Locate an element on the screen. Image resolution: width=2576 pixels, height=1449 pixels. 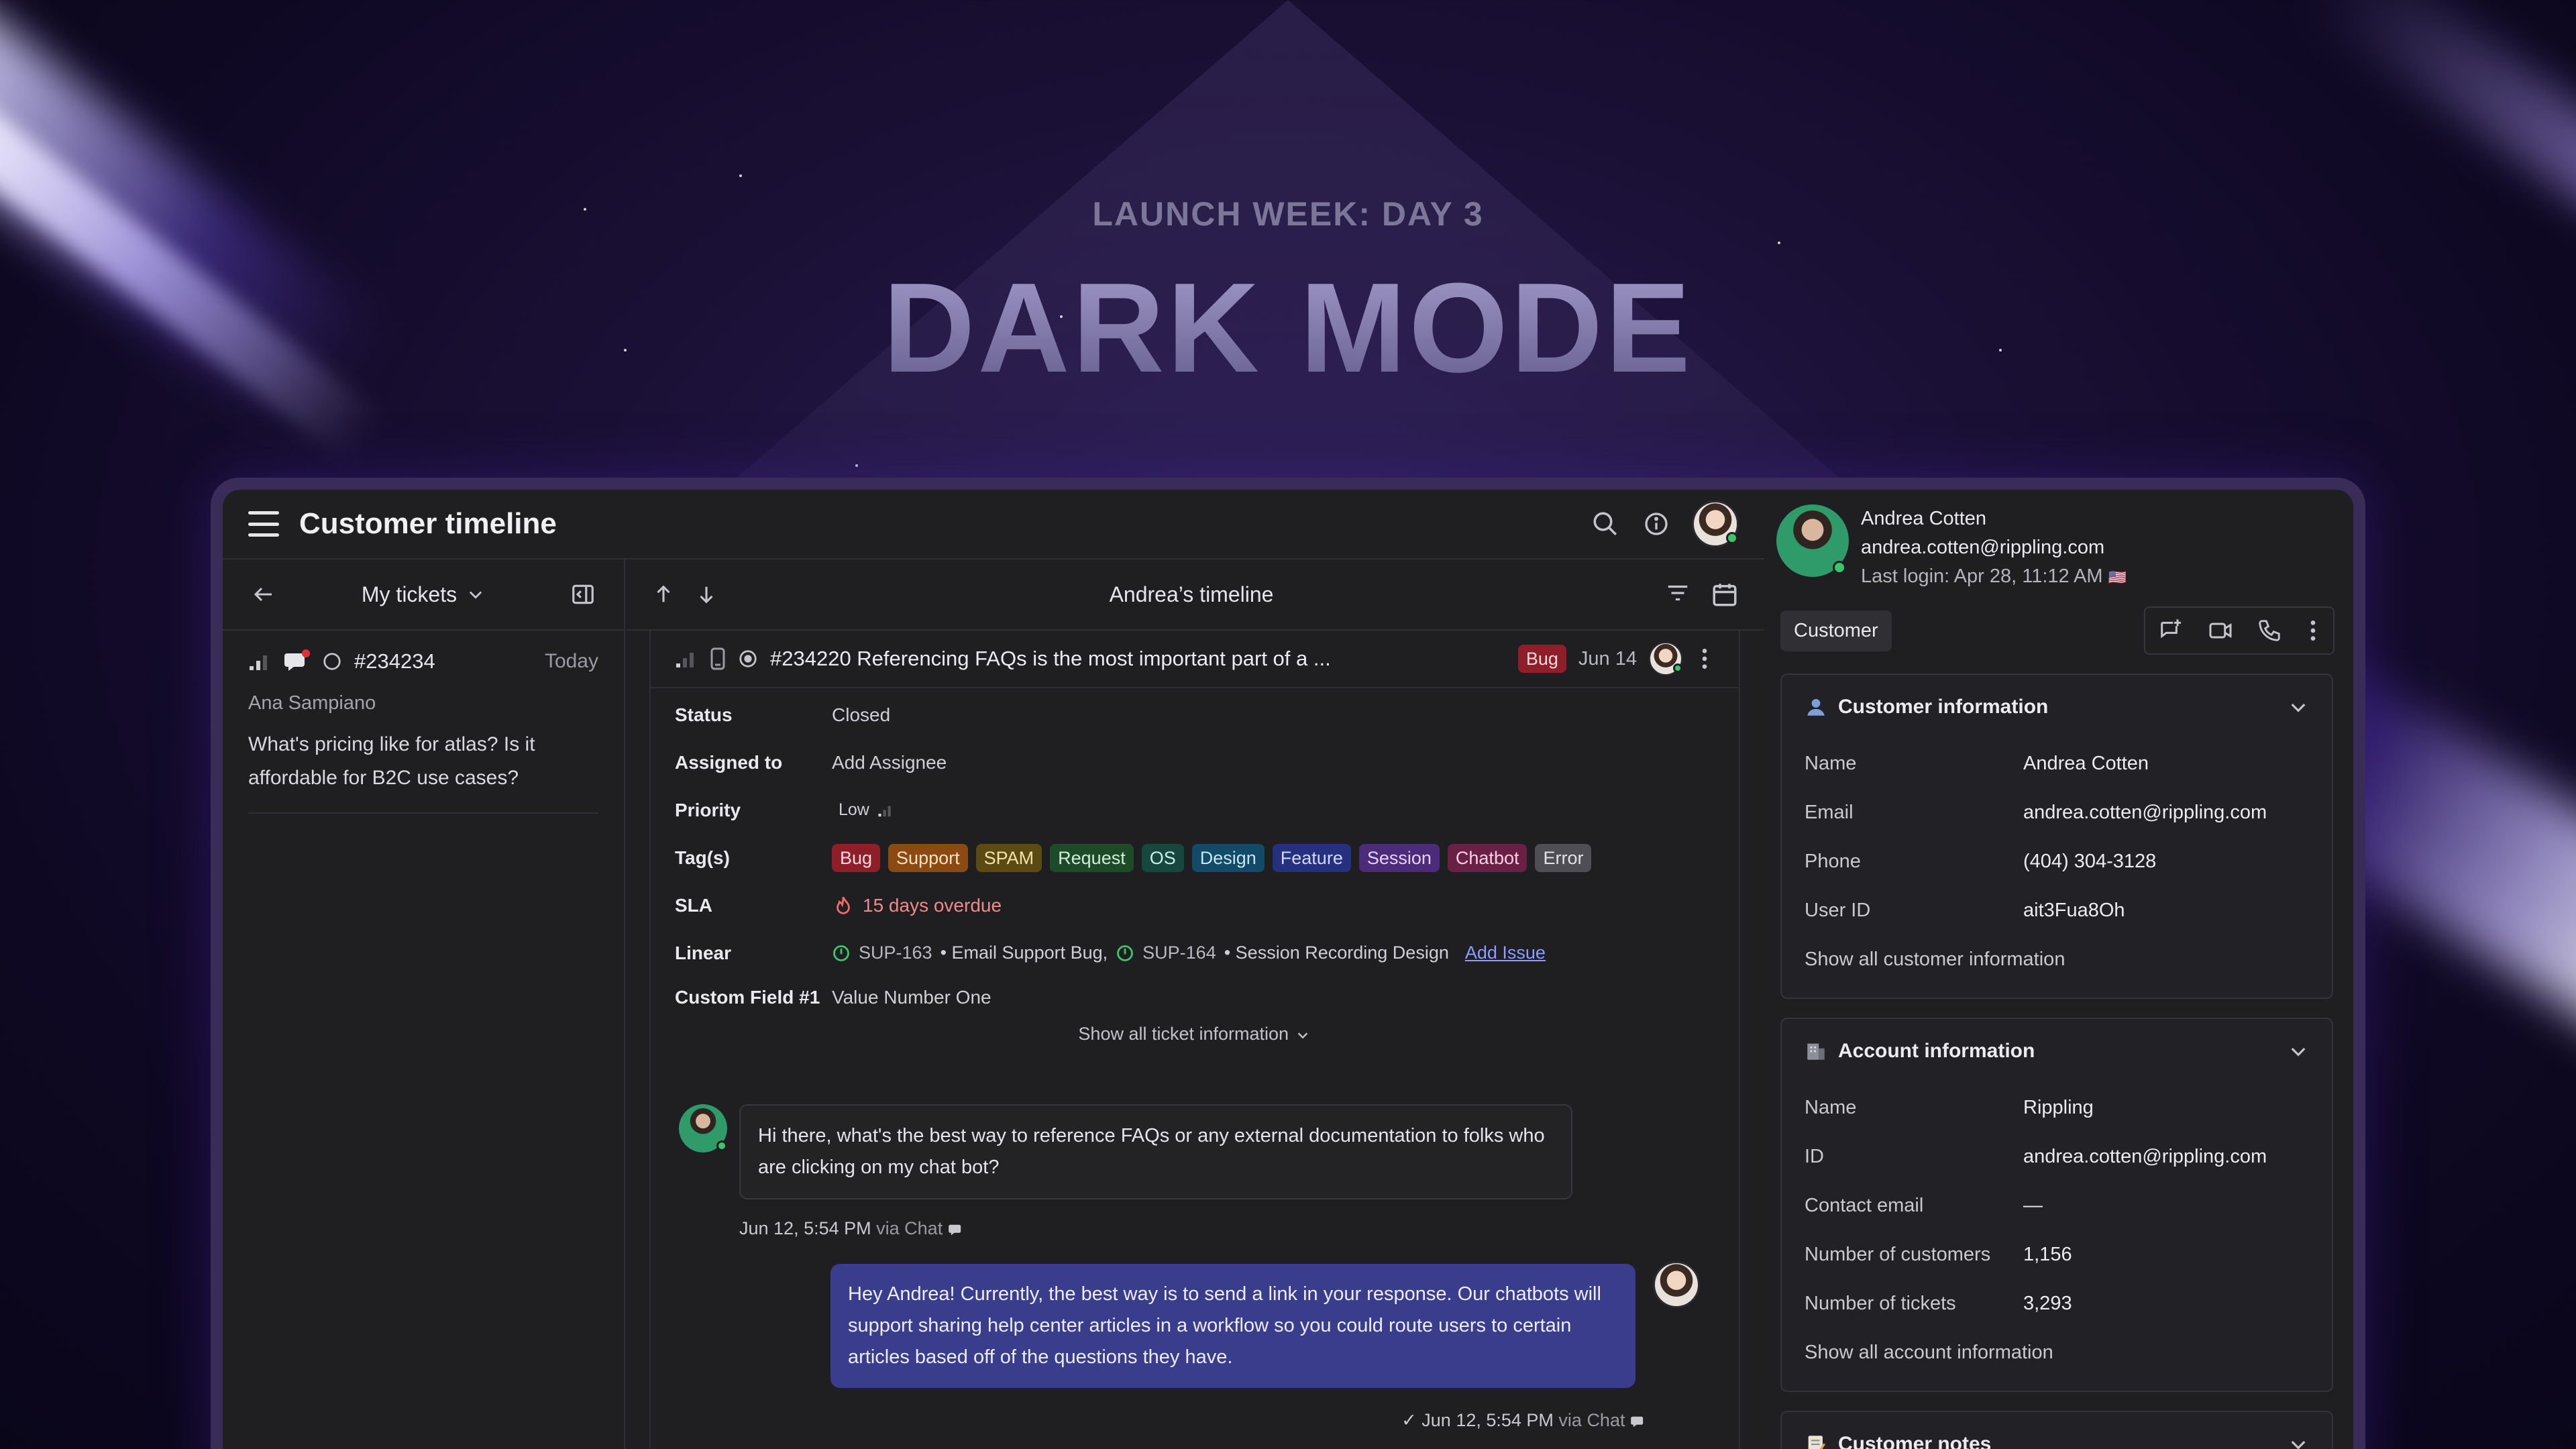
tag-pill: Session is located at coordinates (1399, 857).